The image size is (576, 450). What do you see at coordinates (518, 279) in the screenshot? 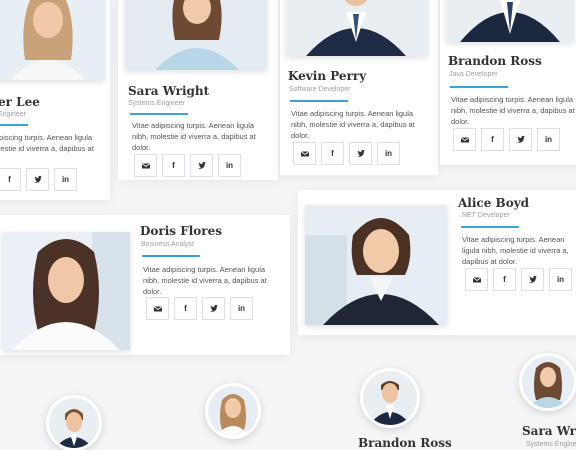
I see `social-links-6: f in` at bounding box center [518, 279].